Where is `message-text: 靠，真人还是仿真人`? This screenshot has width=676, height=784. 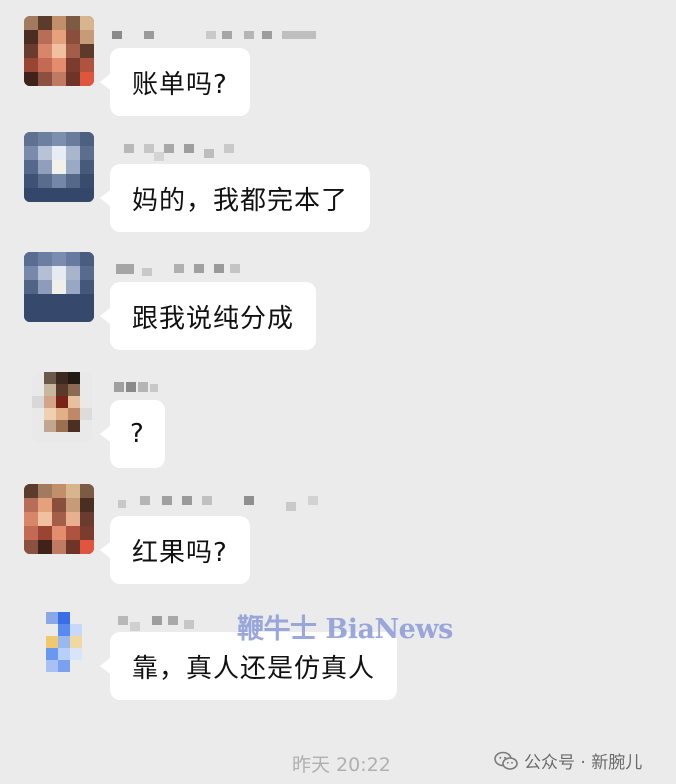
message-text: 靠，真人还是仿真人 is located at coordinates (254, 668).